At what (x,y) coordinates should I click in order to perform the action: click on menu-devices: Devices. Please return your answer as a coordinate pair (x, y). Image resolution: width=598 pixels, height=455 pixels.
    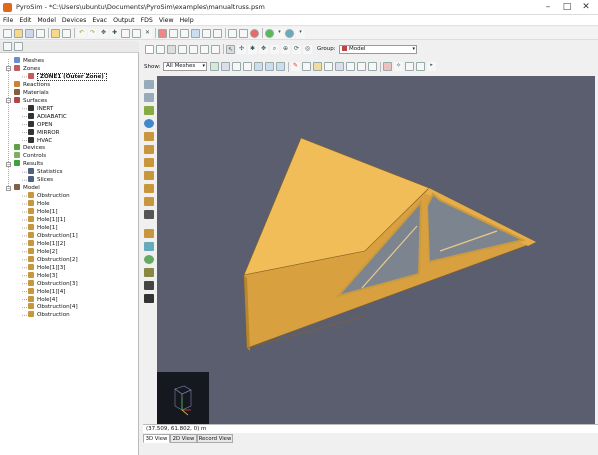
    Looking at the image, I should click on (74, 20).